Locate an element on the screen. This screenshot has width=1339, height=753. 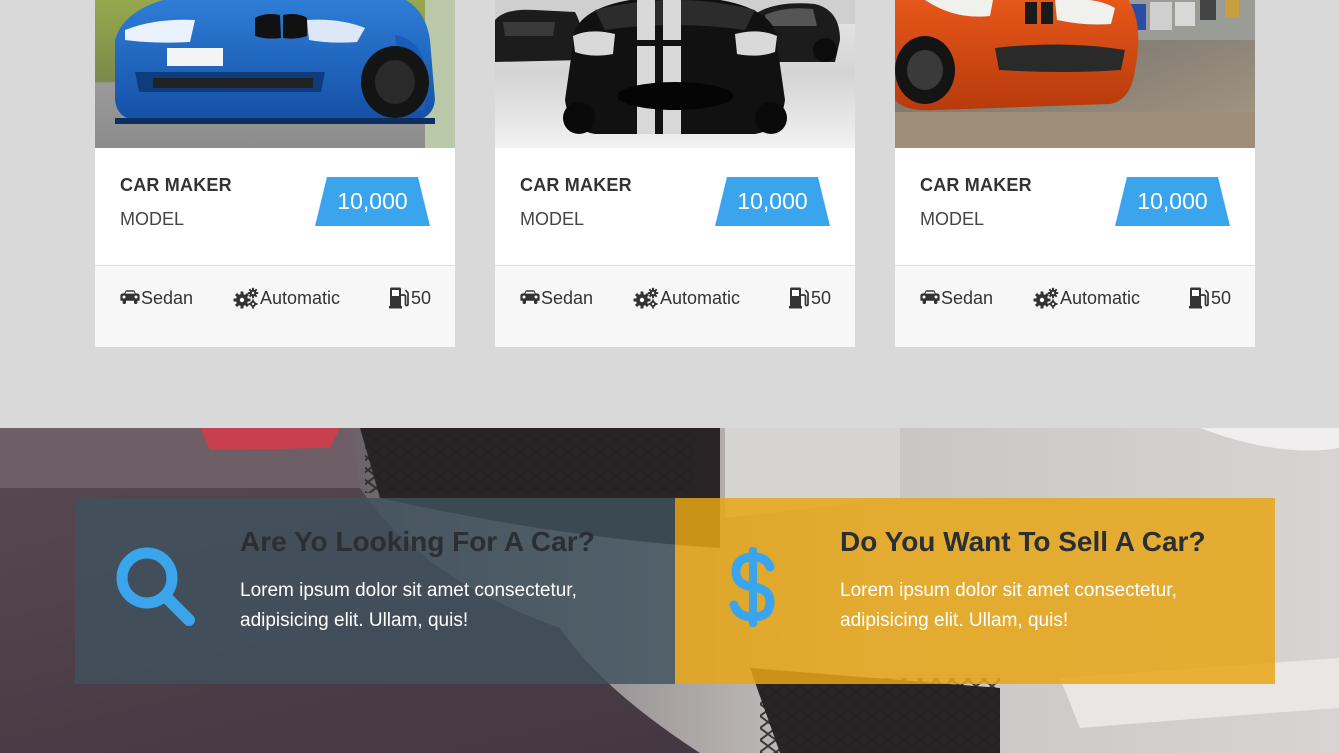
search-icon is located at coordinates (155, 586).